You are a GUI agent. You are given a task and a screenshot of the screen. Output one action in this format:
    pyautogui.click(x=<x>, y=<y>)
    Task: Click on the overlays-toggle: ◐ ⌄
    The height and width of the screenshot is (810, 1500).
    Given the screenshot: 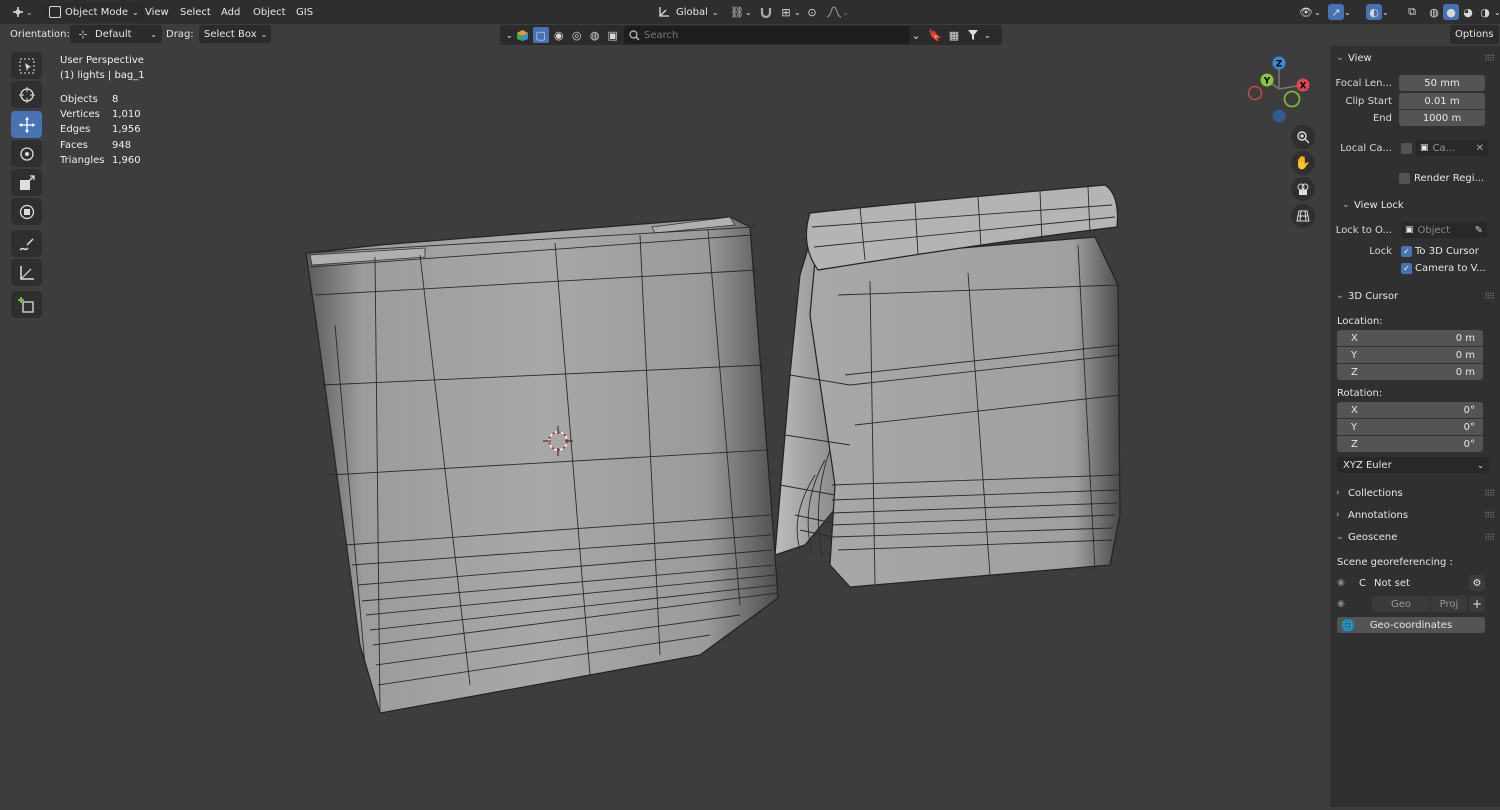 What is the action you would take?
    pyautogui.click(x=1377, y=12)
    